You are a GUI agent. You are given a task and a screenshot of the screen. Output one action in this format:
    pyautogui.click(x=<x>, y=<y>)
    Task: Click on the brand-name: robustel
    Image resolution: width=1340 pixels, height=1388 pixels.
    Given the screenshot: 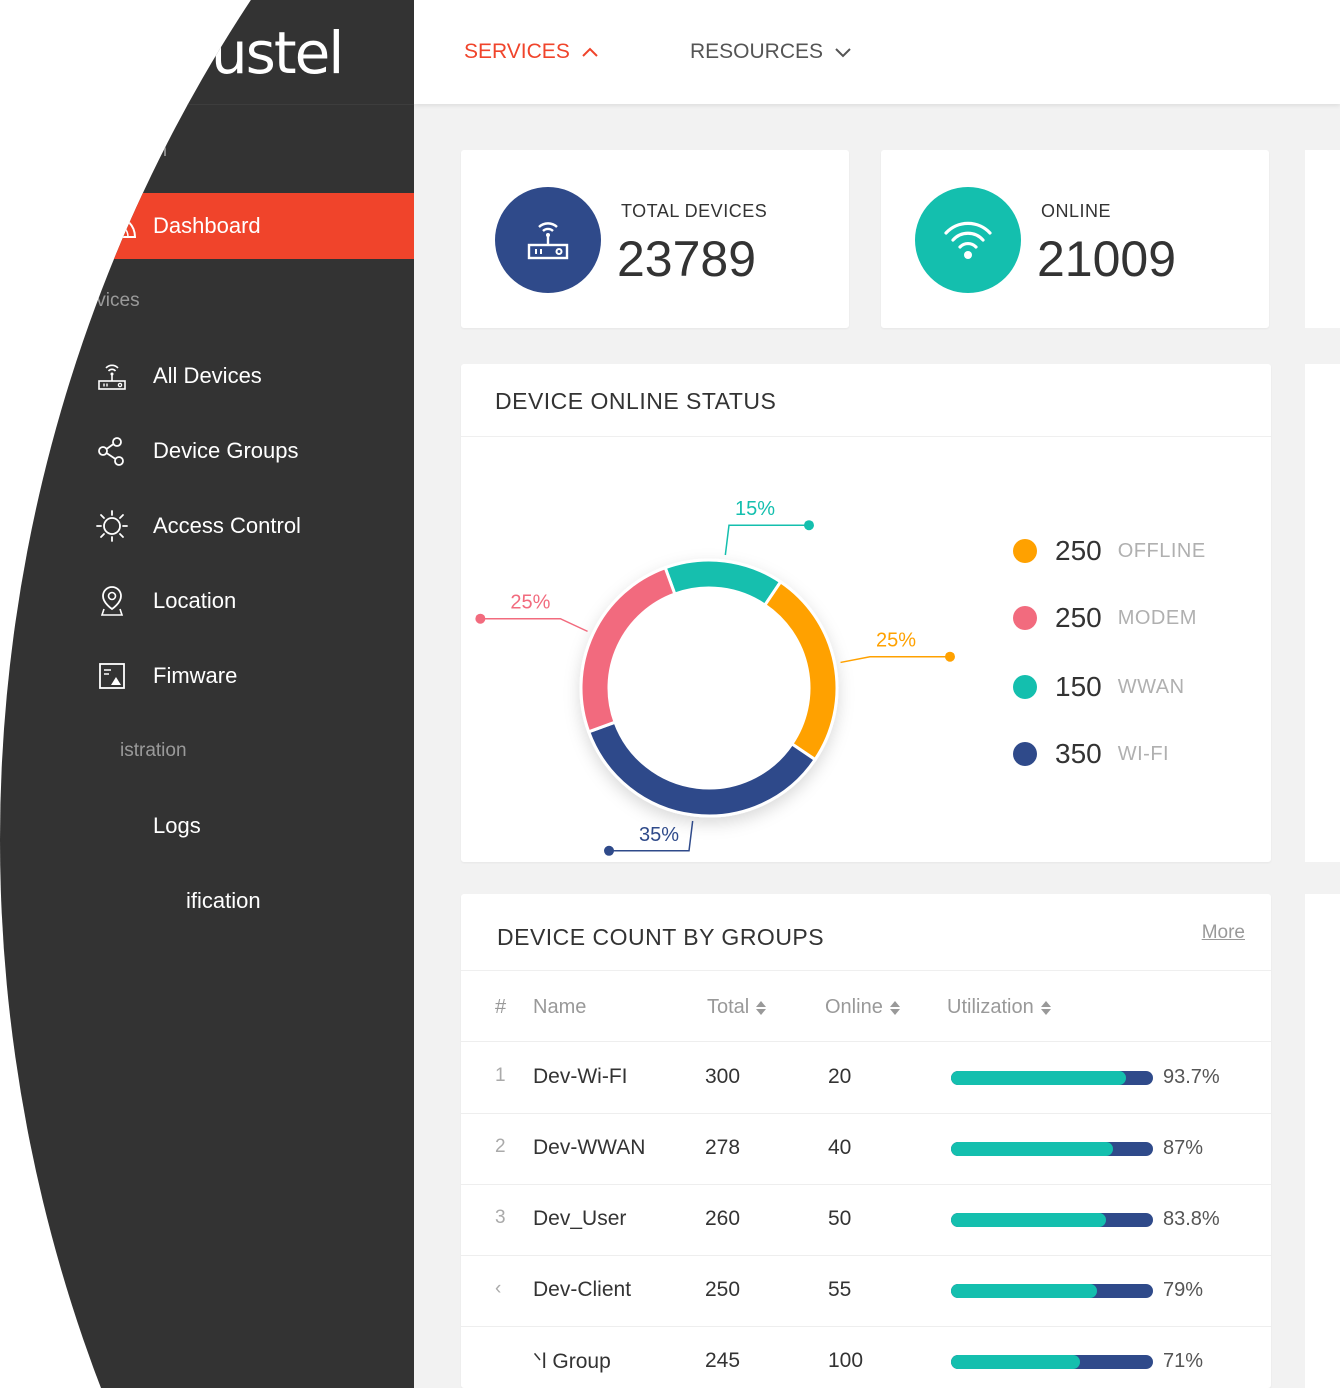 What is the action you would take?
    pyautogui.click(x=233, y=53)
    